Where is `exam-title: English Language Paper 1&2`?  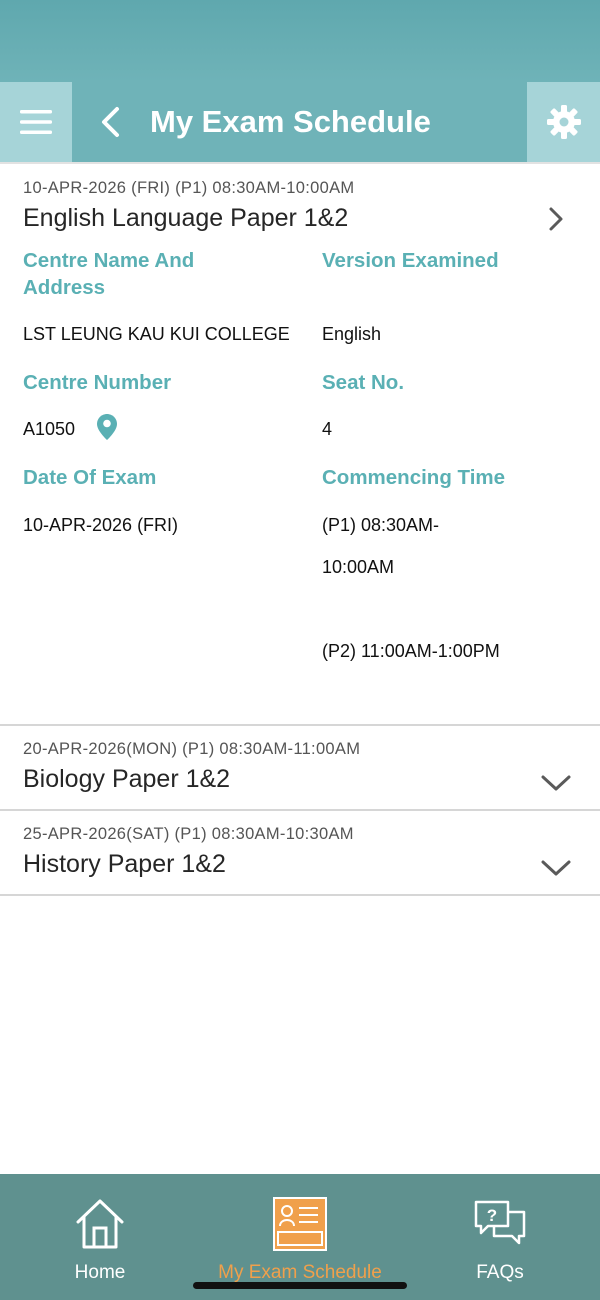 exam-title: English Language Paper 1&2 is located at coordinates (186, 218).